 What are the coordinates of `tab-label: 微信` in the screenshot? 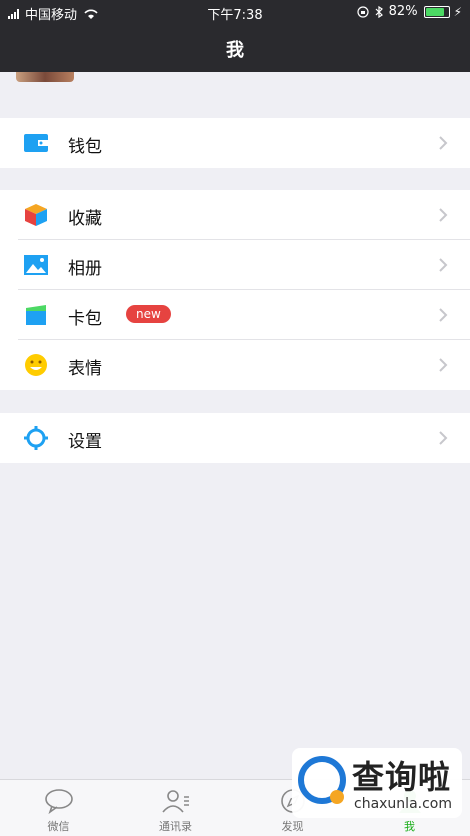 It's located at (58, 826).